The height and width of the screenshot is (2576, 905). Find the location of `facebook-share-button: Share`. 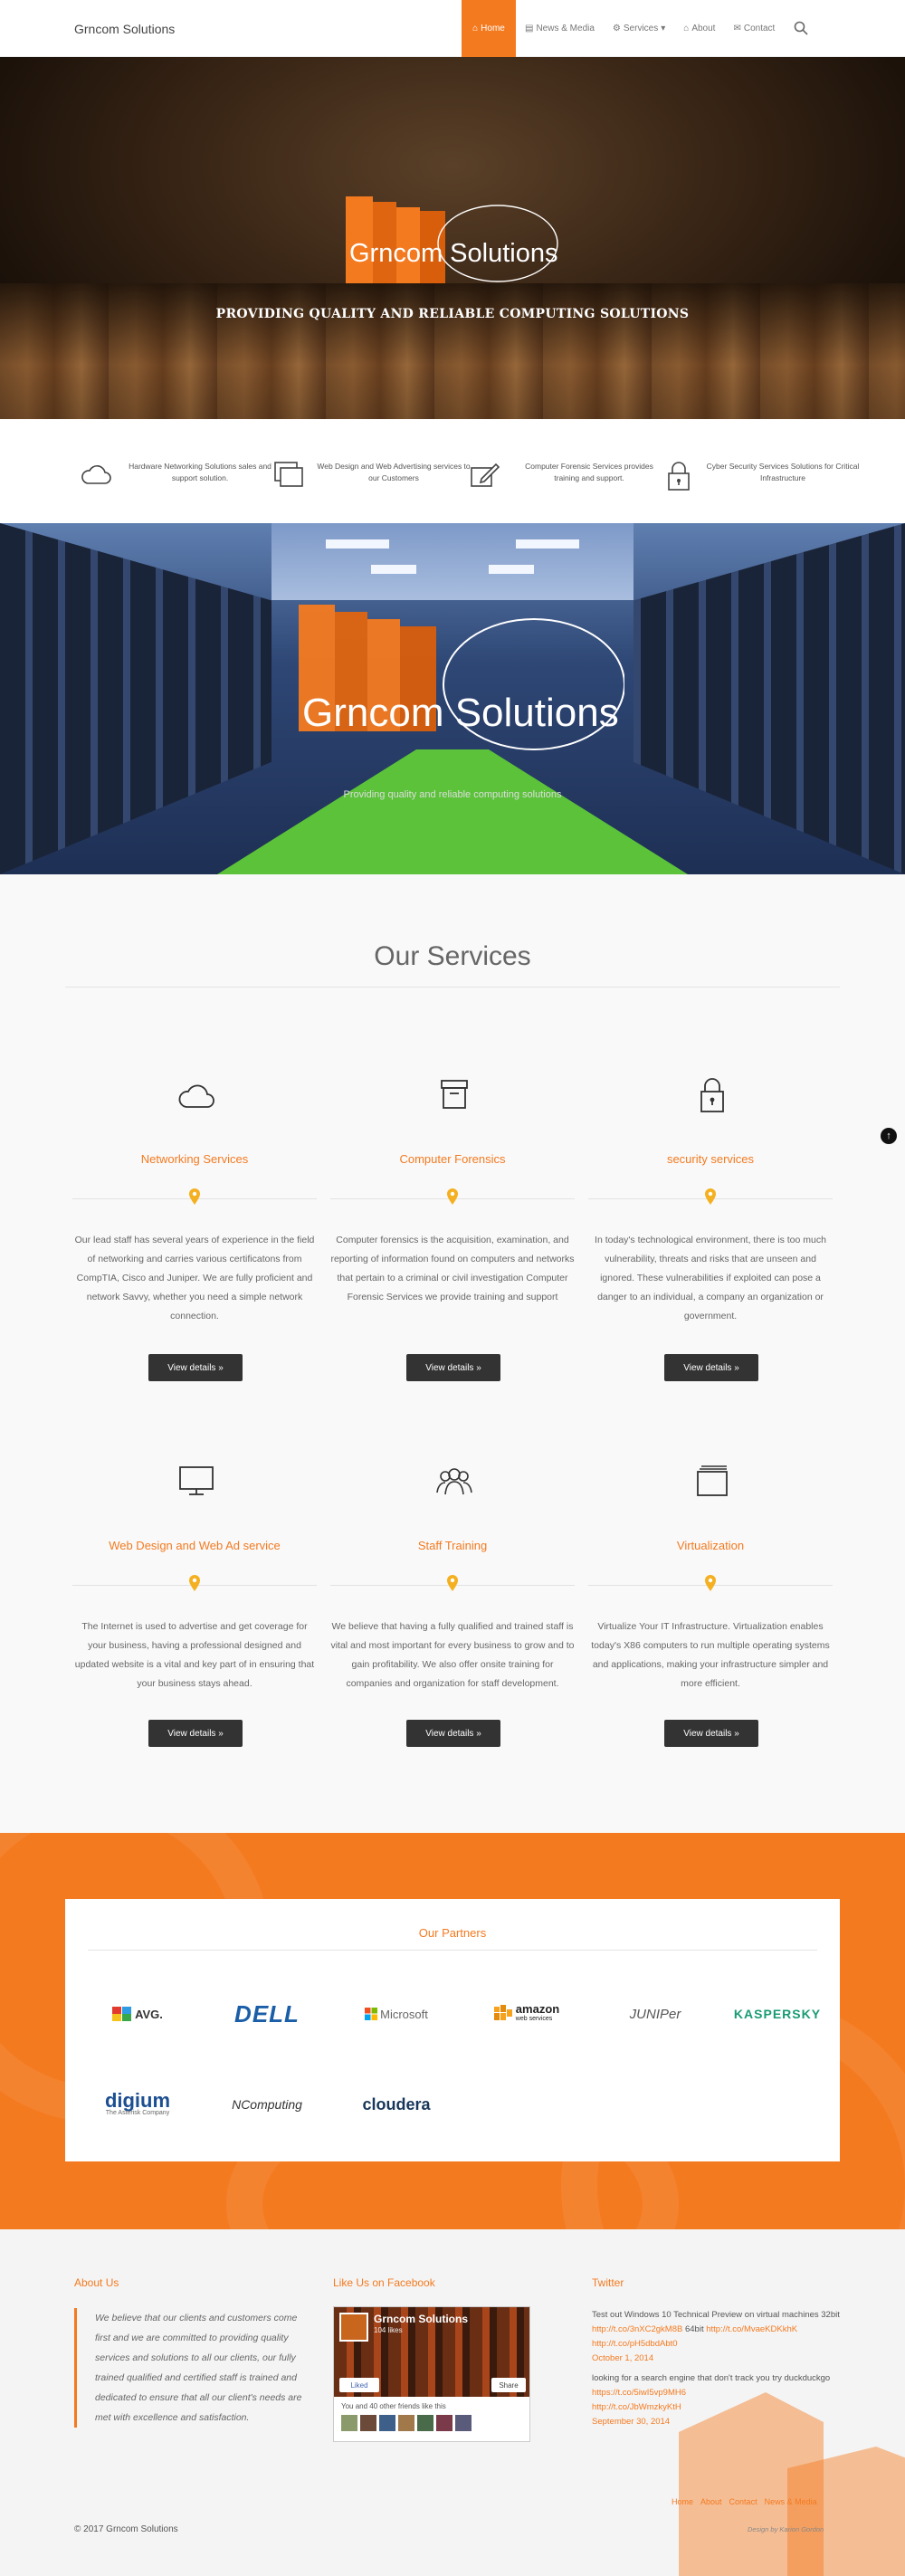

facebook-share-button: Share is located at coordinates (508, 2385).